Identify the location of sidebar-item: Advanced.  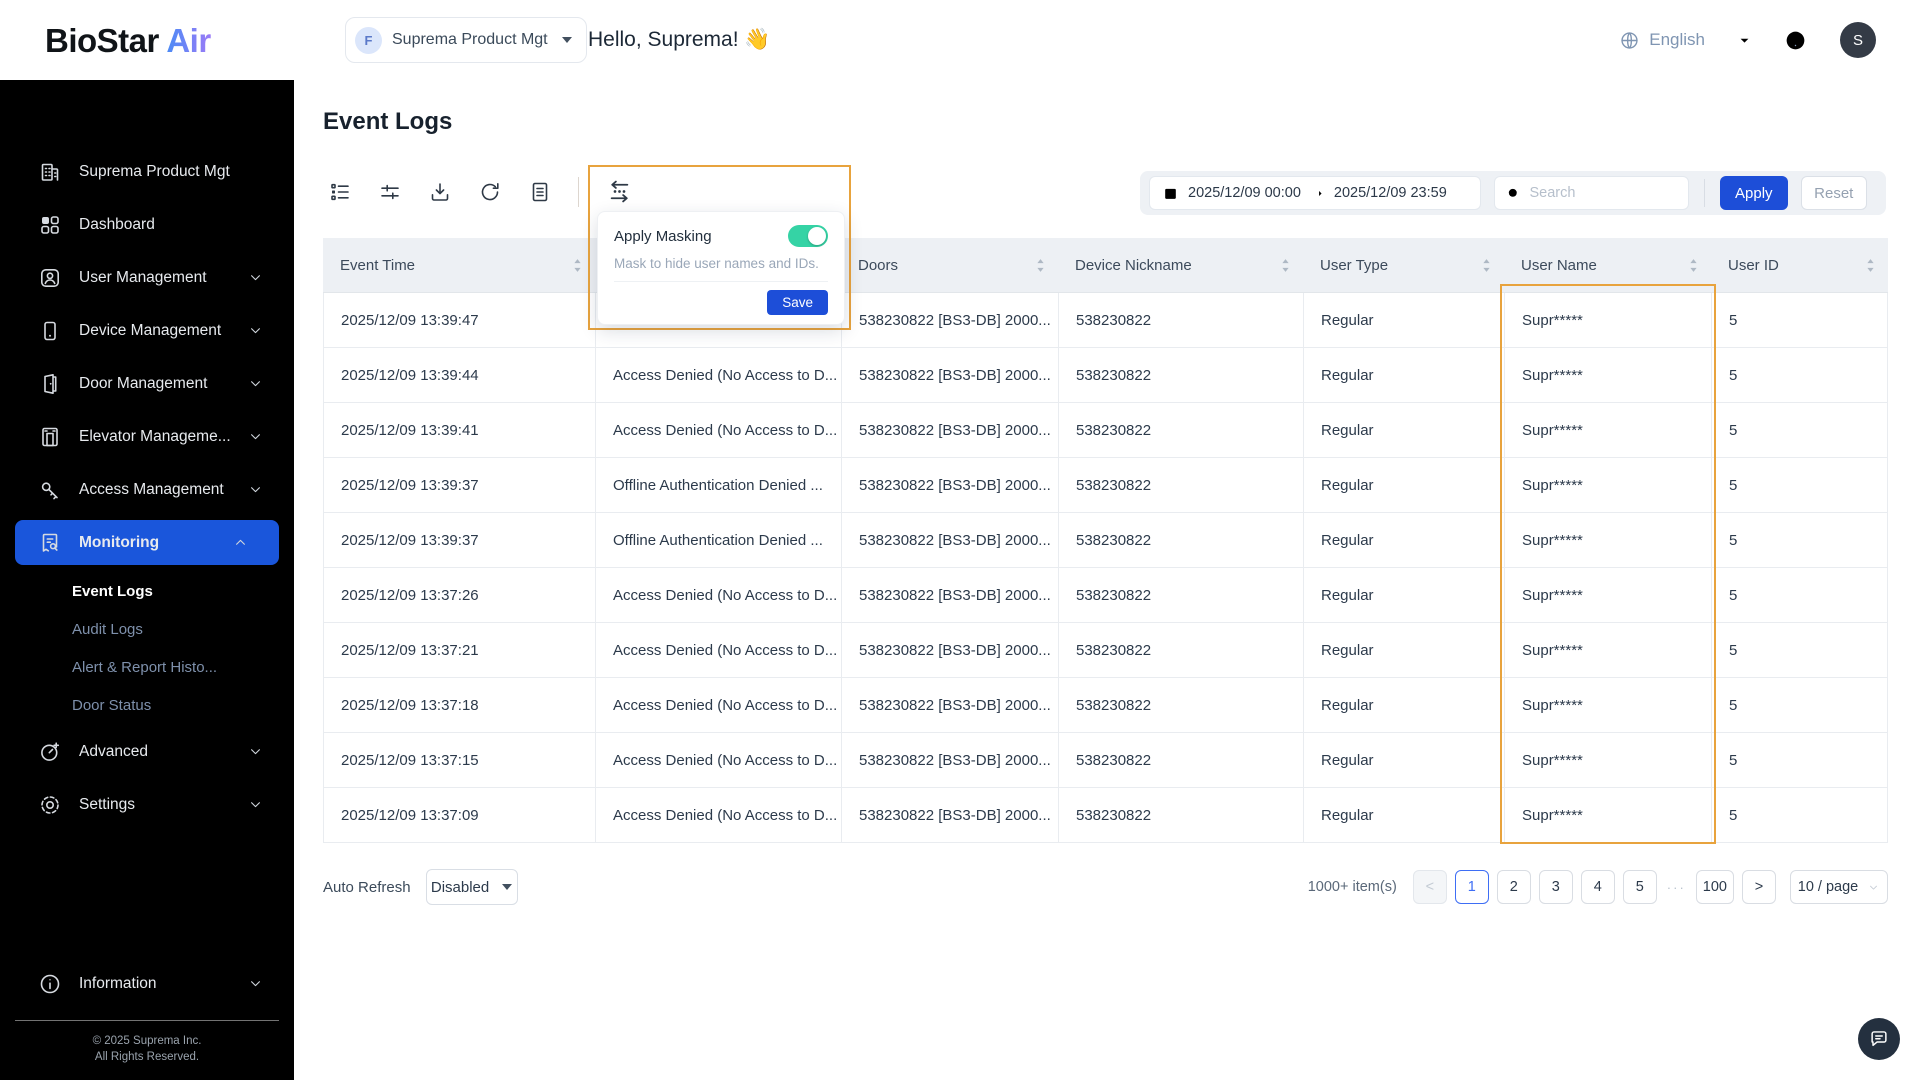
(147, 751).